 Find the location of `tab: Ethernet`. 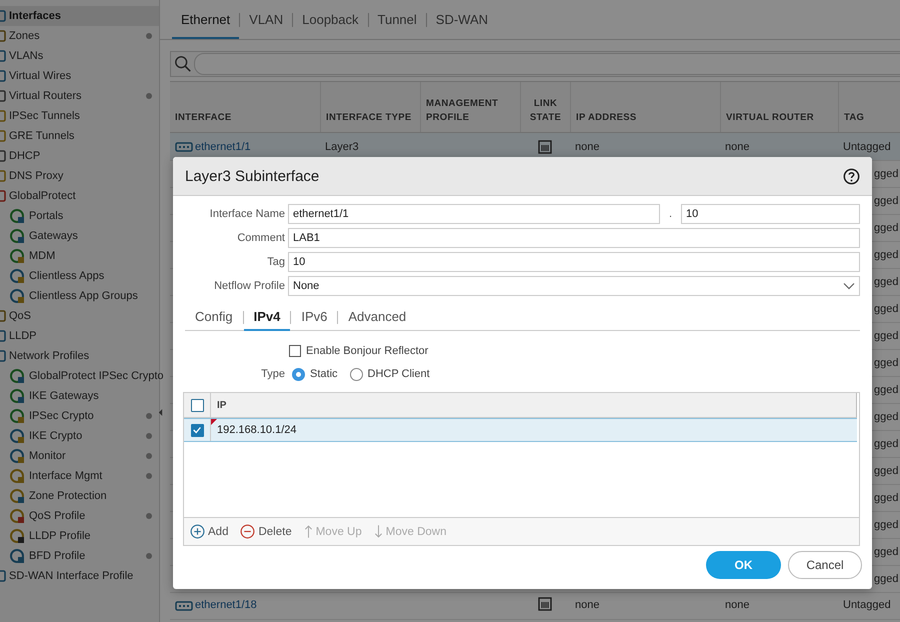

tab: Ethernet is located at coordinates (206, 21).